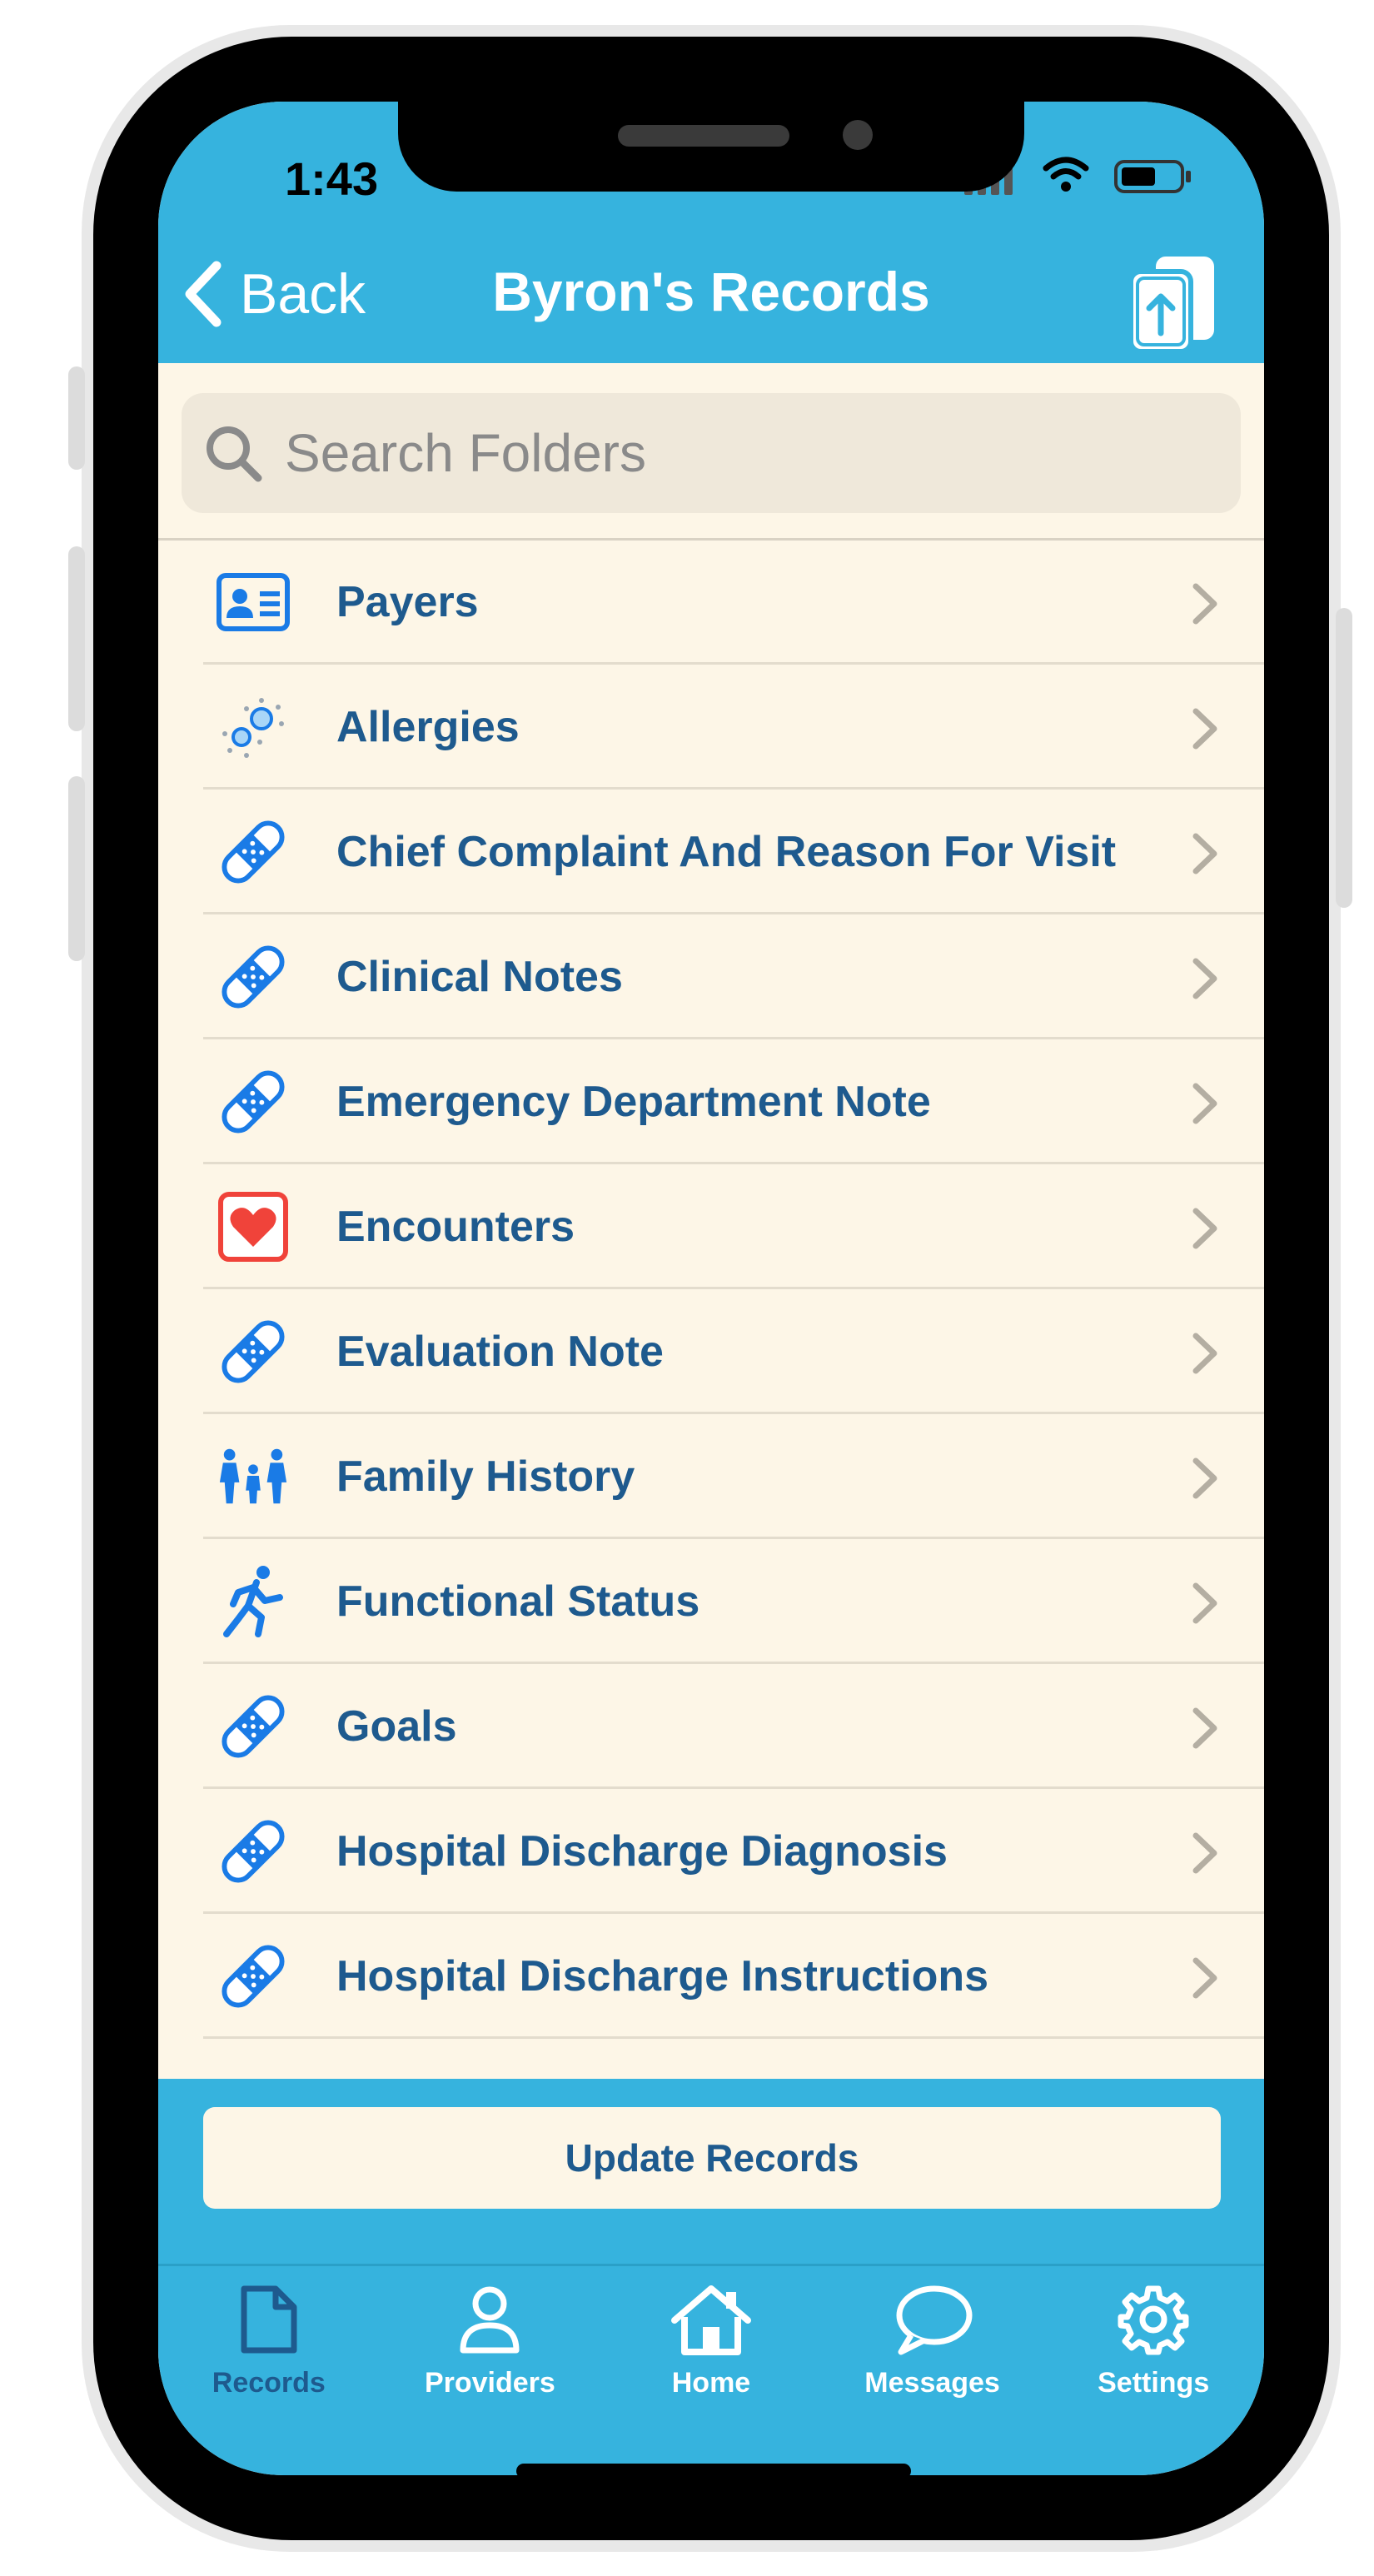  What do you see at coordinates (663, 1976) in the screenshot?
I see `folder-label: Hospital Discharge Instructions` at bounding box center [663, 1976].